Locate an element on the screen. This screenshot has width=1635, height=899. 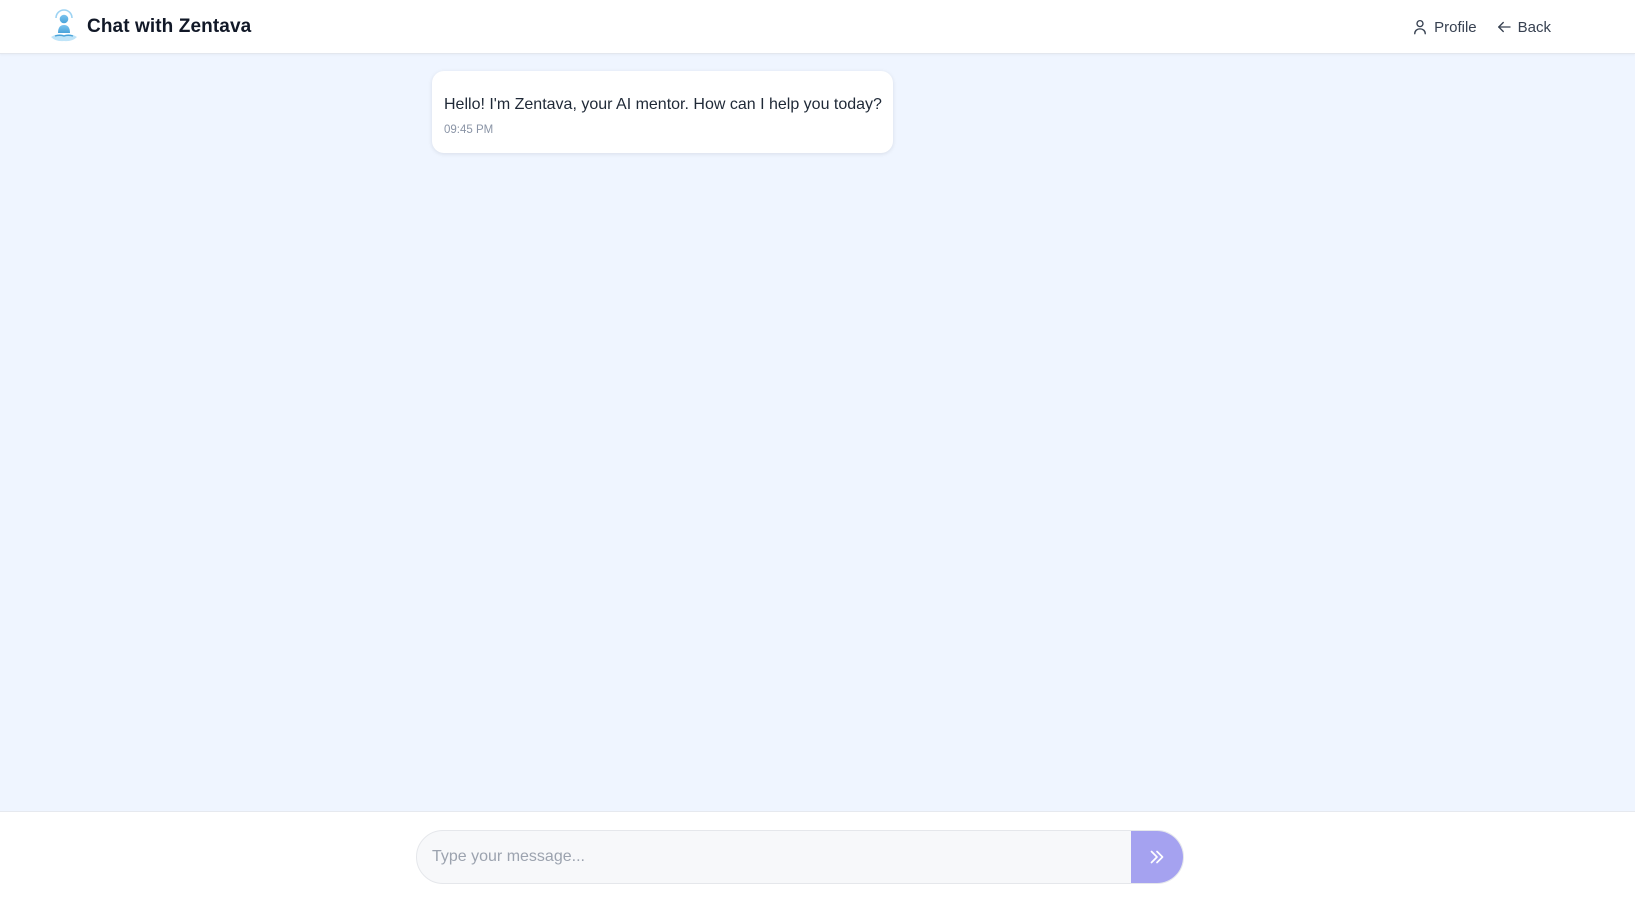
back-link: Back is located at coordinates (1523, 27).